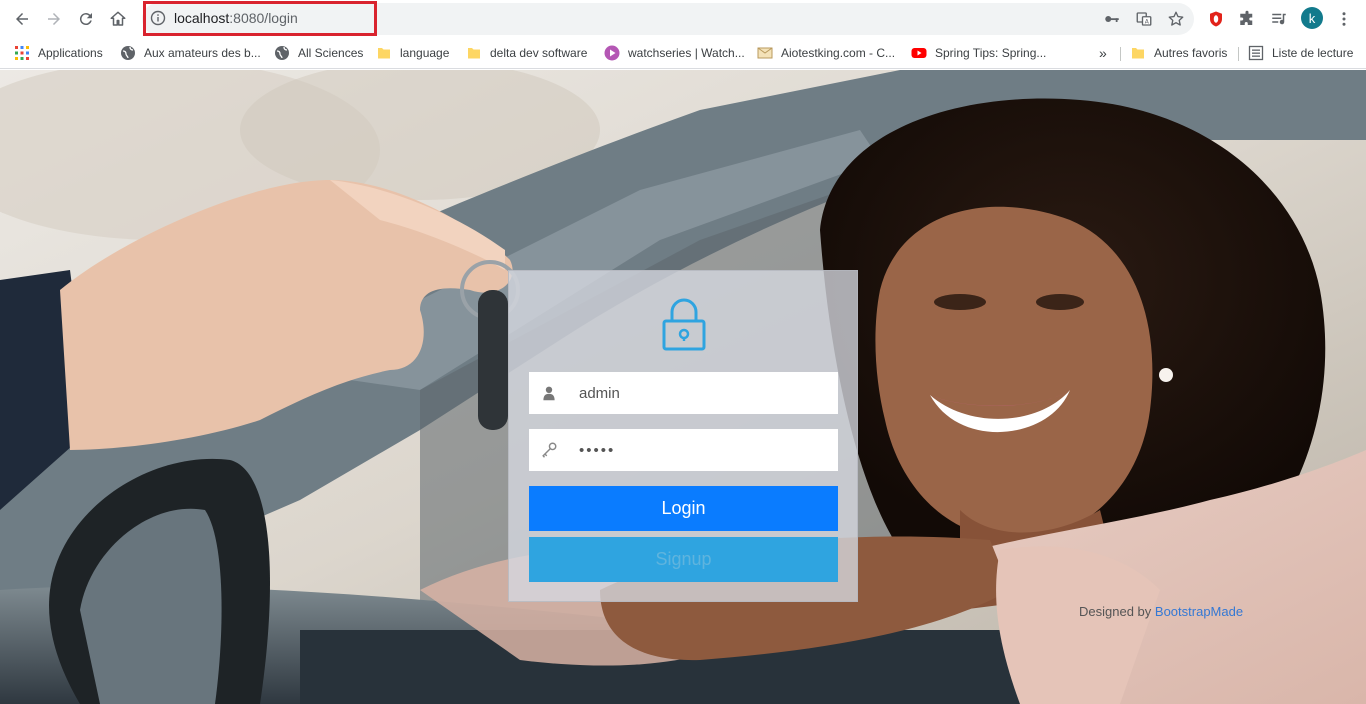  I want to click on password-input, so click(704, 450).